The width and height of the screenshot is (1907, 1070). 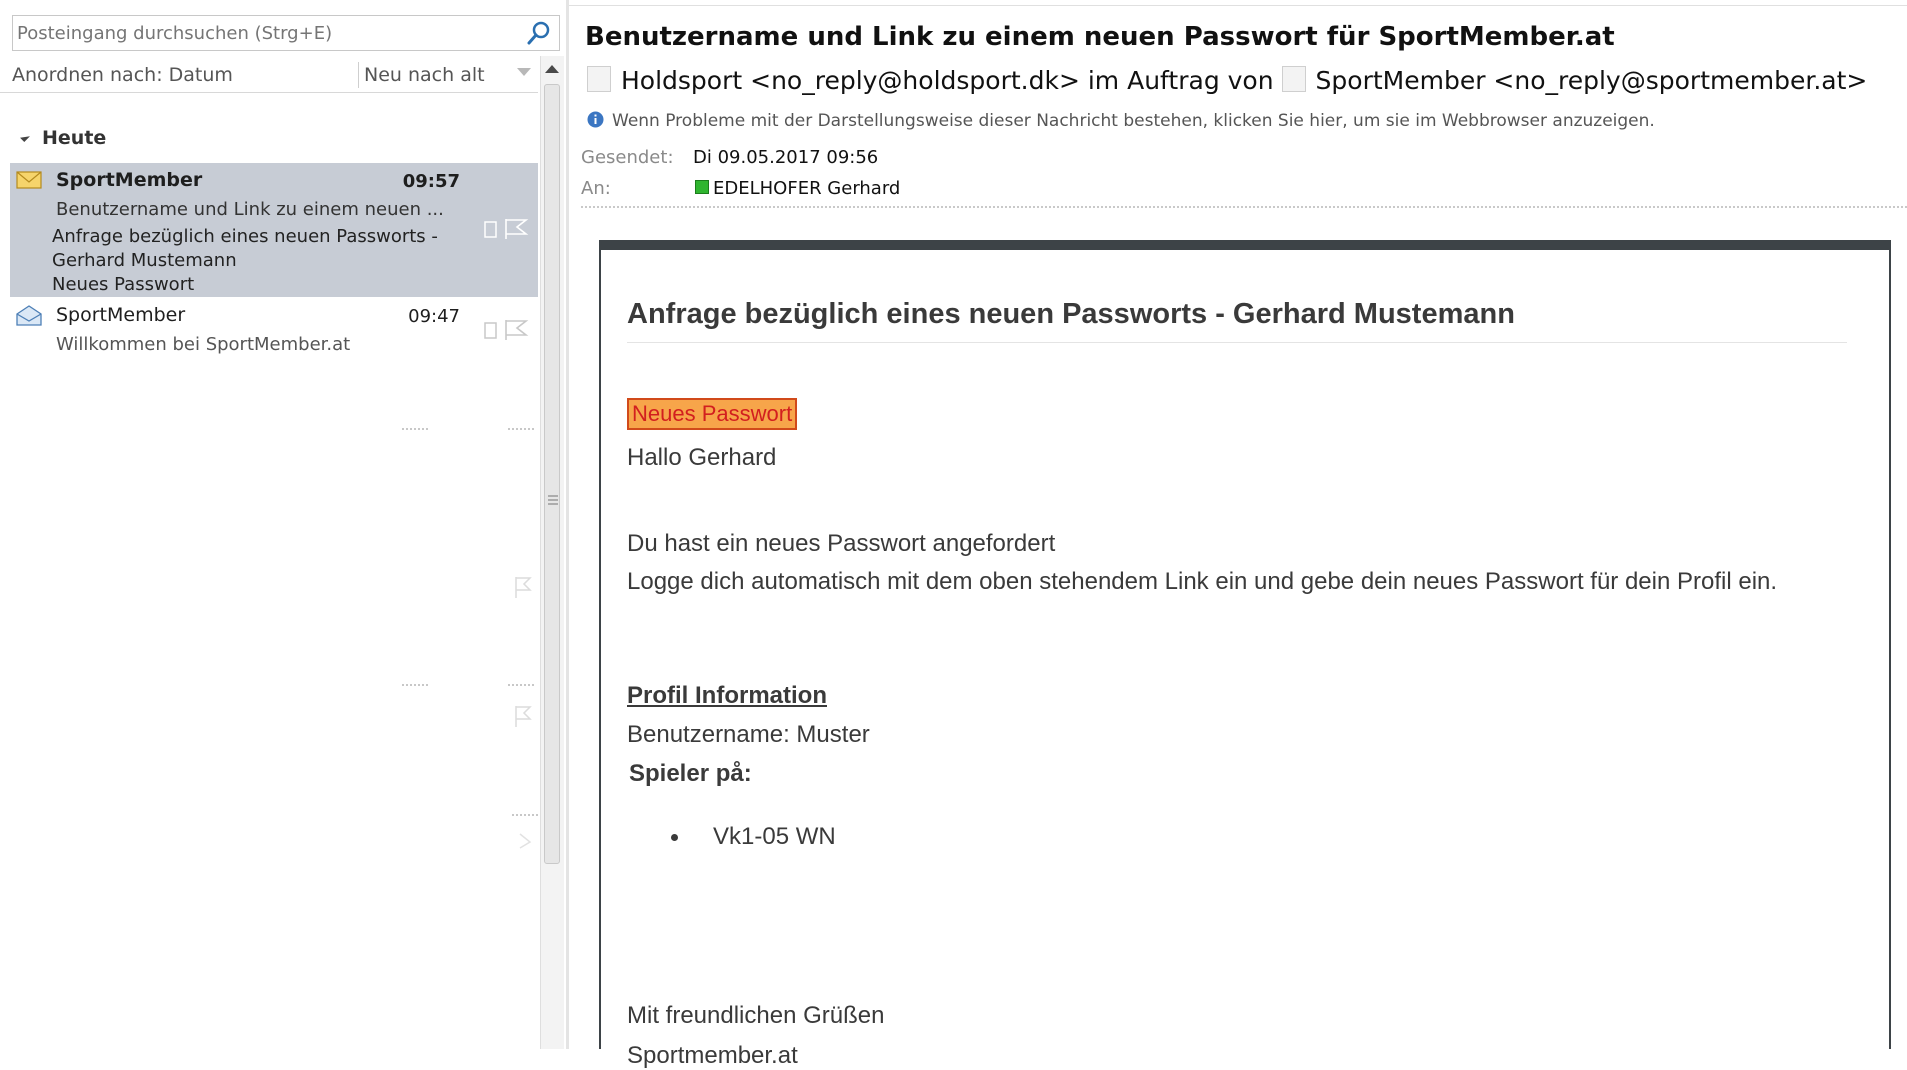 I want to click on sort-by-button: Anordnen nach: Datum, so click(x=122, y=75).